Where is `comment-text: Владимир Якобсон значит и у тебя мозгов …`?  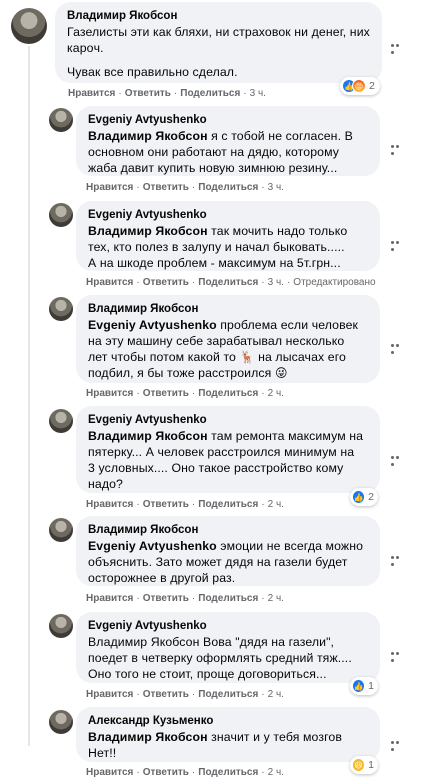
comment-text: Владимир Якобсон значит и у тебя мозгов … is located at coordinates (228, 745).